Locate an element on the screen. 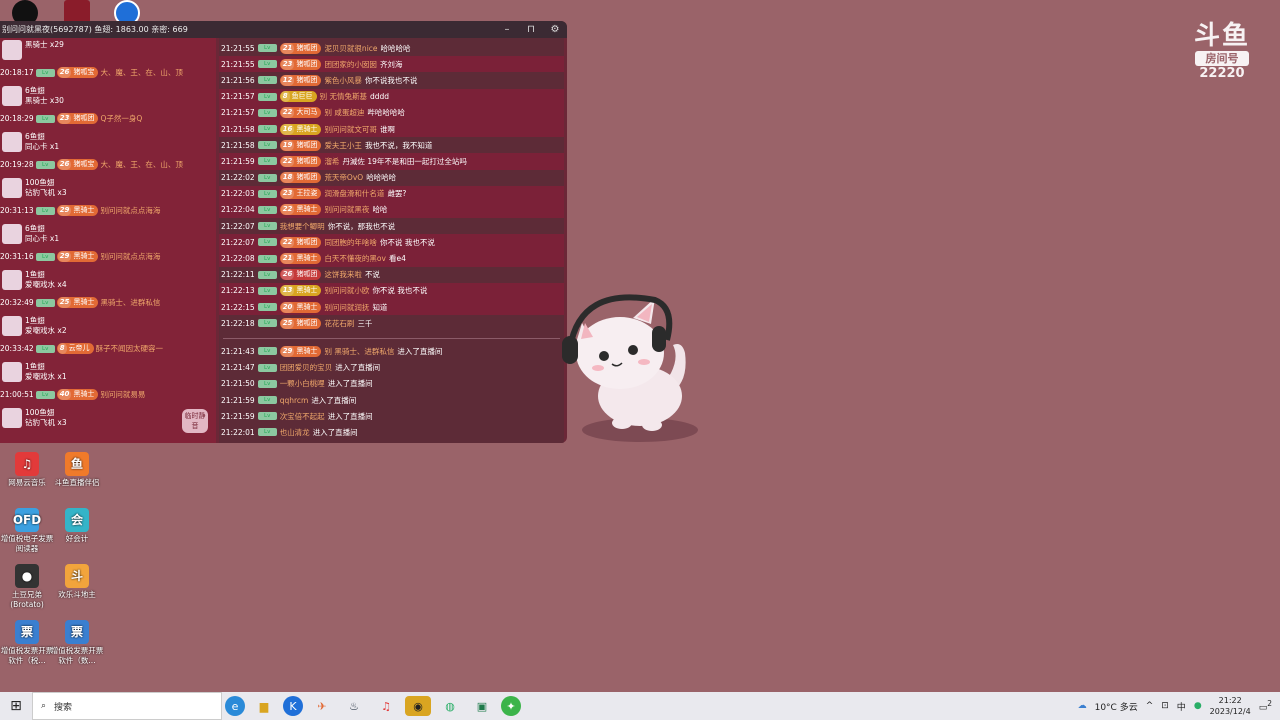 The width and height of the screenshot is (1280, 720). chat-message: 你不说，那我也不说 is located at coordinates (361, 226).